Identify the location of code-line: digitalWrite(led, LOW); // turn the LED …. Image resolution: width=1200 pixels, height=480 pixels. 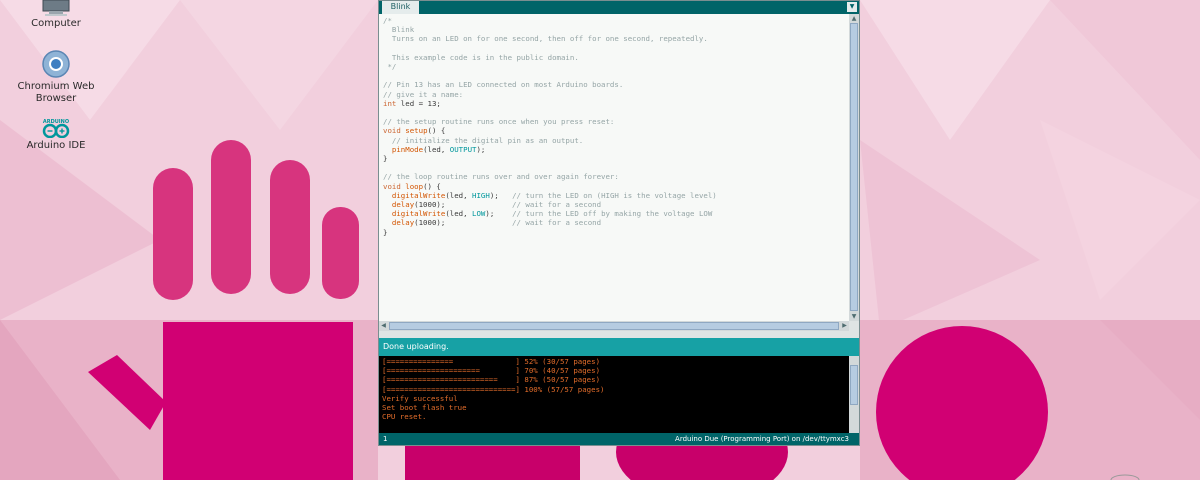
(552, 214).